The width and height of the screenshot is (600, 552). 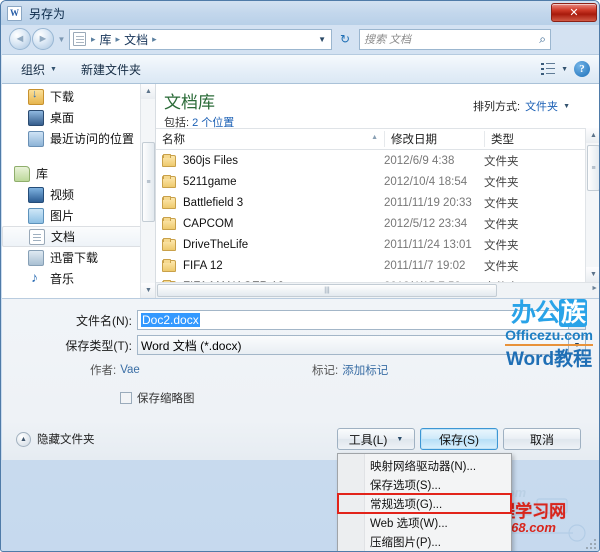 What do you see at coordinates (377, 181) in the screenshot?
I see `table-row: 5211game 2012/10/4 18:54 文件夹` at bounding box center [377, 181].